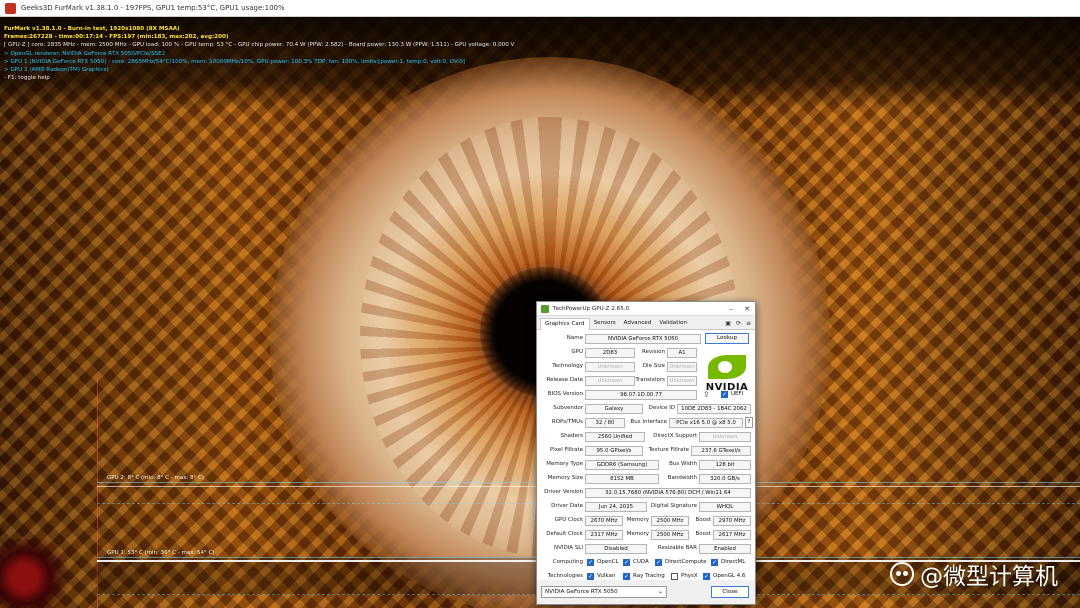  What do you see at coordinates (725, 478) in the screenshot?
I see `bandwidth-value: 320.0 GB/s` at bounding box center [725, 478].